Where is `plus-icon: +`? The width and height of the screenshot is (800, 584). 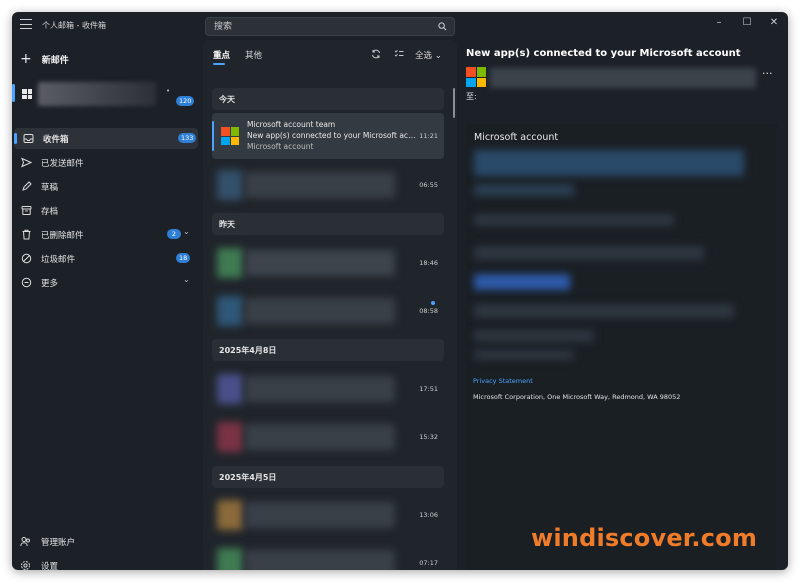
plus-icon: + is located at coordinates (26, 59).